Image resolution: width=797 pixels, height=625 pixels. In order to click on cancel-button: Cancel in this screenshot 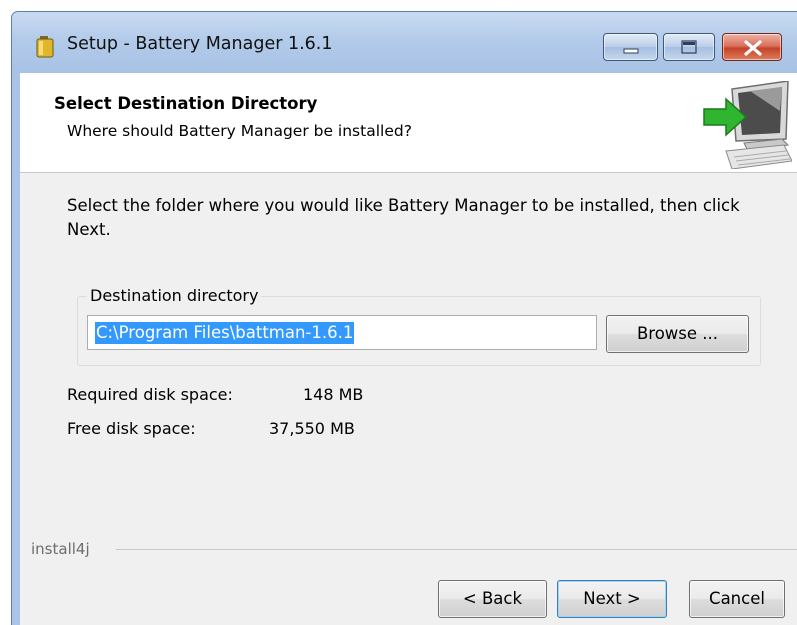, I will do `click(737, 599)`.